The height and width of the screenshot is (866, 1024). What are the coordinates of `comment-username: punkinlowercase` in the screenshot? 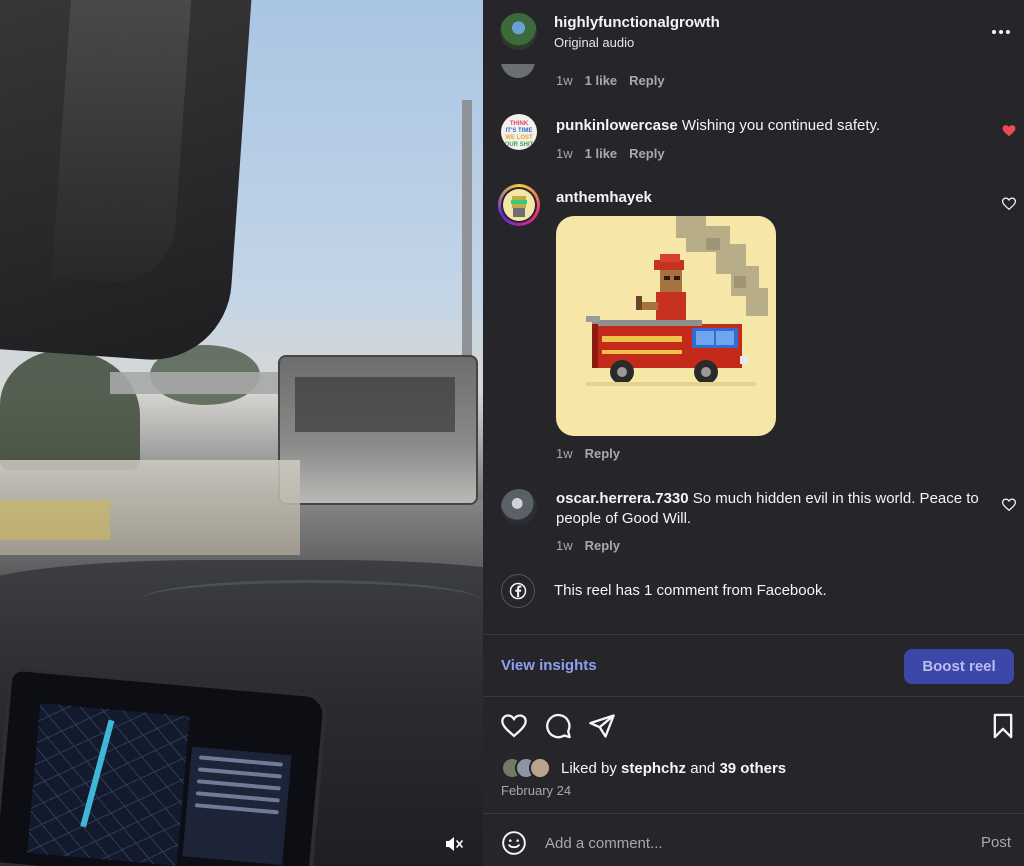 It's located at (617, 125).